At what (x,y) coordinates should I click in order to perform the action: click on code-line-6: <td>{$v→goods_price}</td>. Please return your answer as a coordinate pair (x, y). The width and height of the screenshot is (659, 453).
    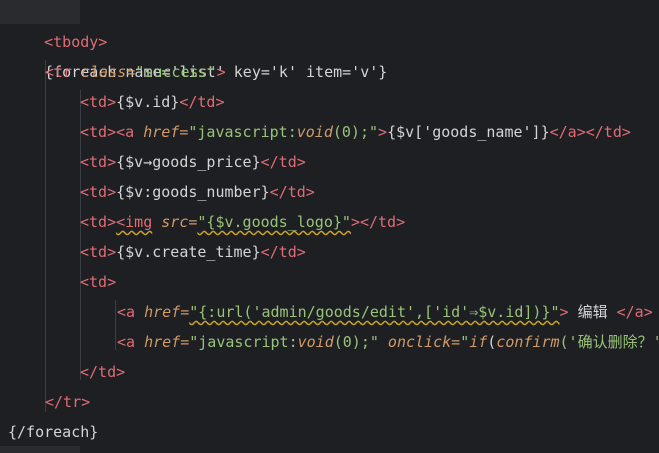
    Looking at the image, I should click on (193, 162).